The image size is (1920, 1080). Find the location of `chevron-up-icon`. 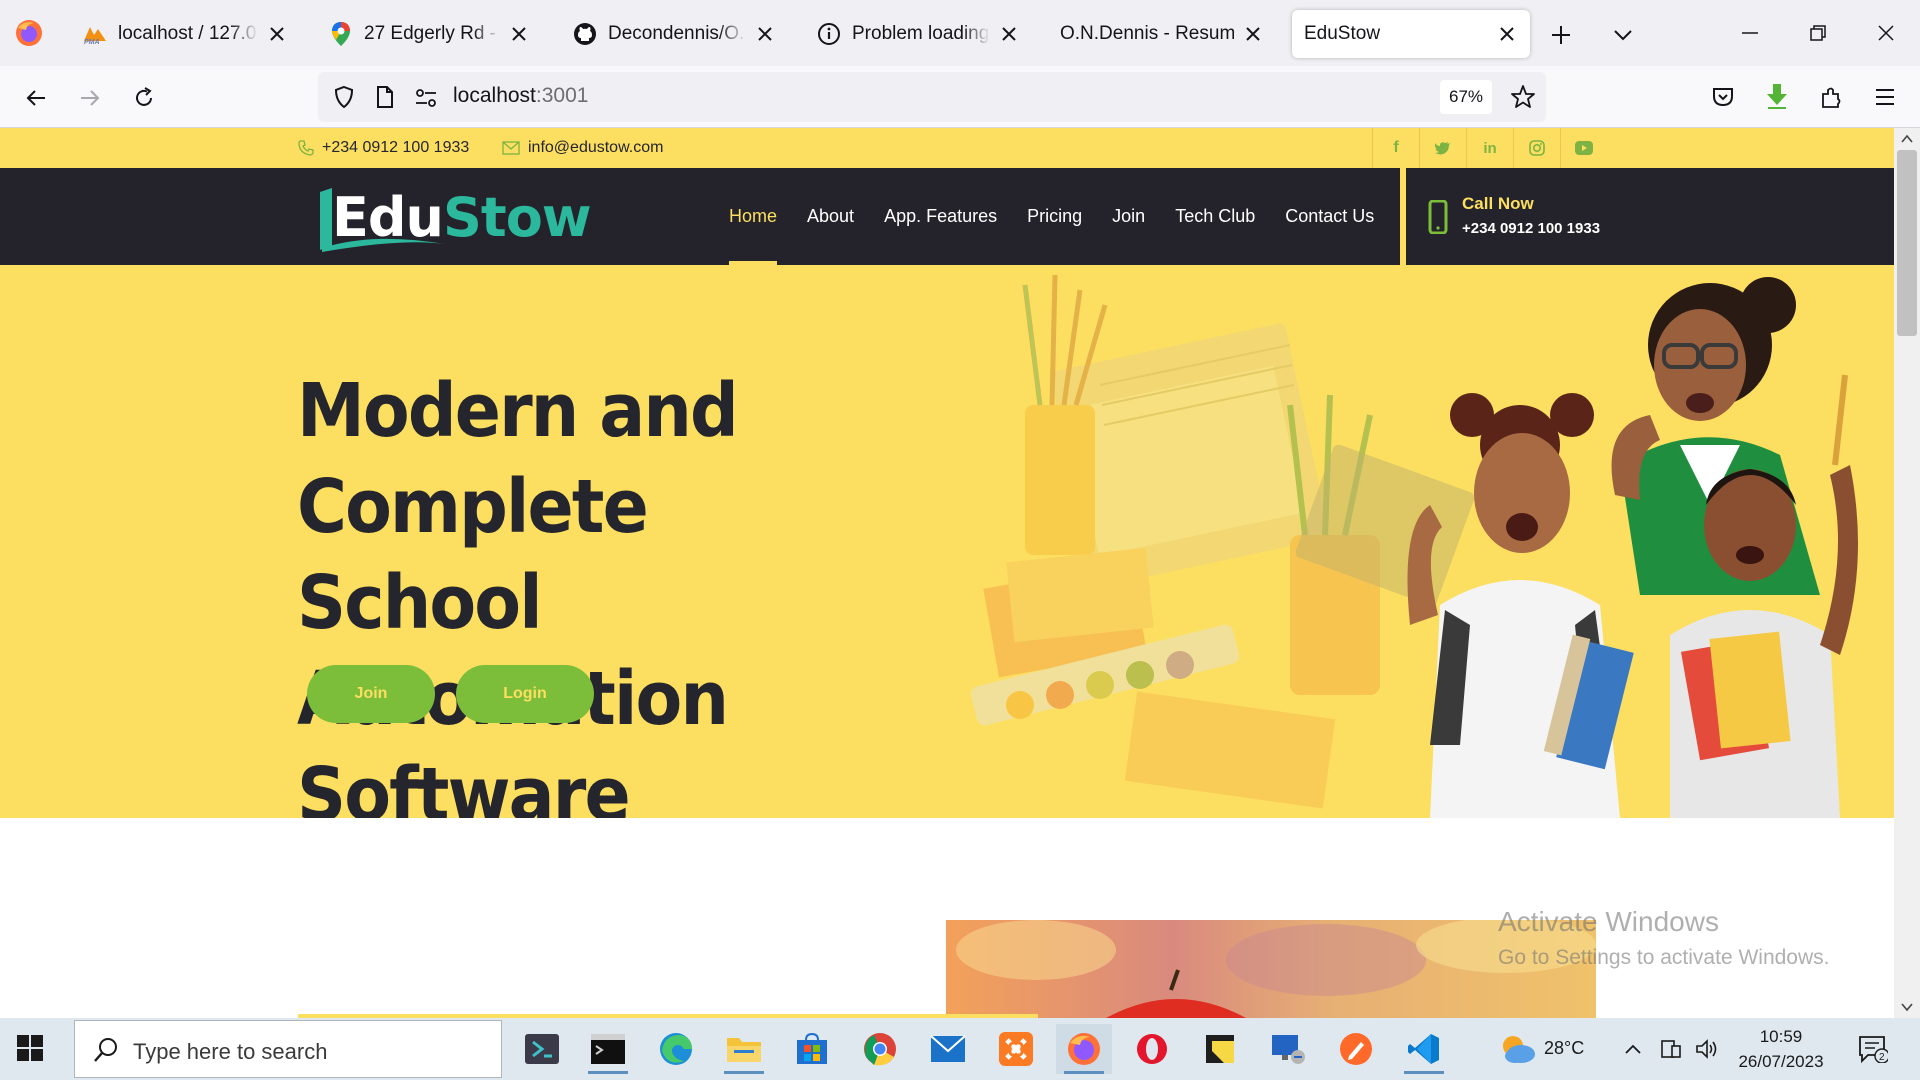

chevron-up-icon is located at coordinates (1633, 1049).